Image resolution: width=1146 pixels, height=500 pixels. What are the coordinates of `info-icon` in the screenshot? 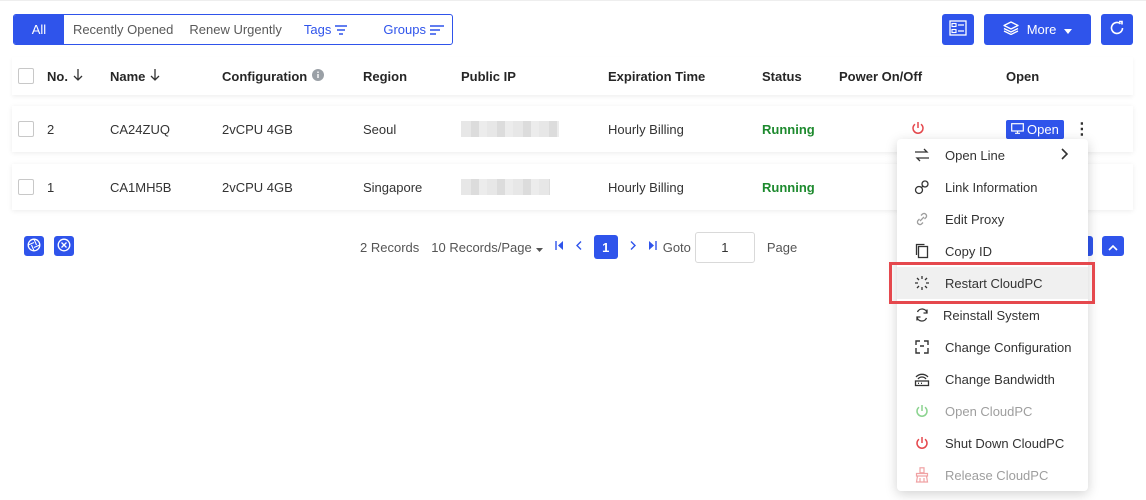 It's located at (318, 76).